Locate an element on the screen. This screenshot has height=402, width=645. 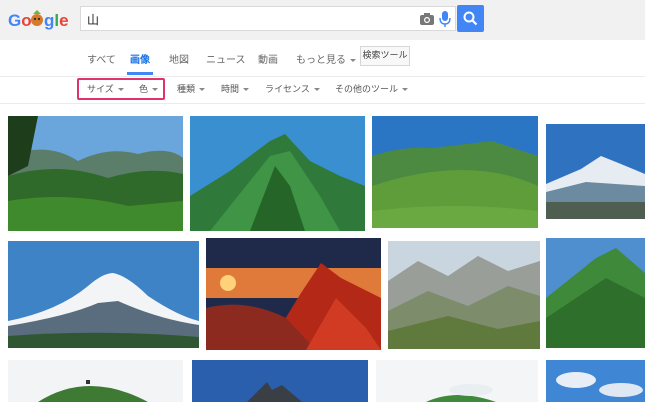
svg-text: Go is located at coordinates (20, 20).